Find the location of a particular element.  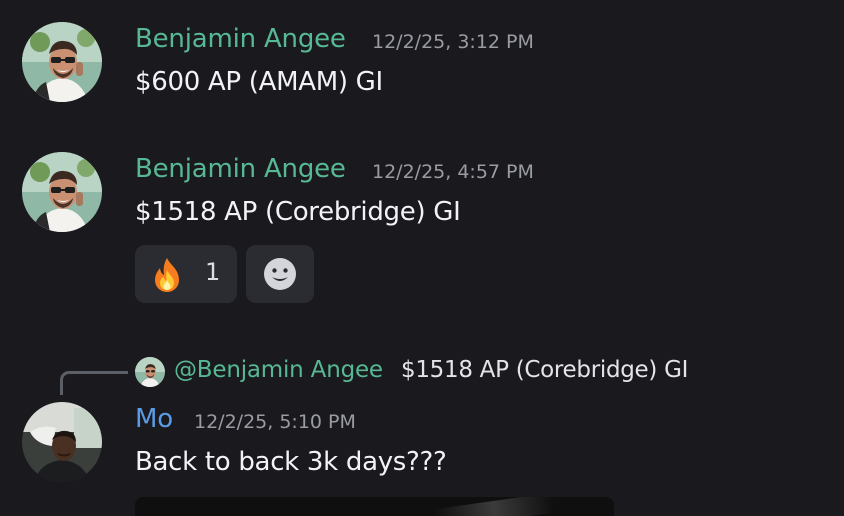

message-timestamp: 12/2/25, 4:57 PM is located at coordinates (453, 172).